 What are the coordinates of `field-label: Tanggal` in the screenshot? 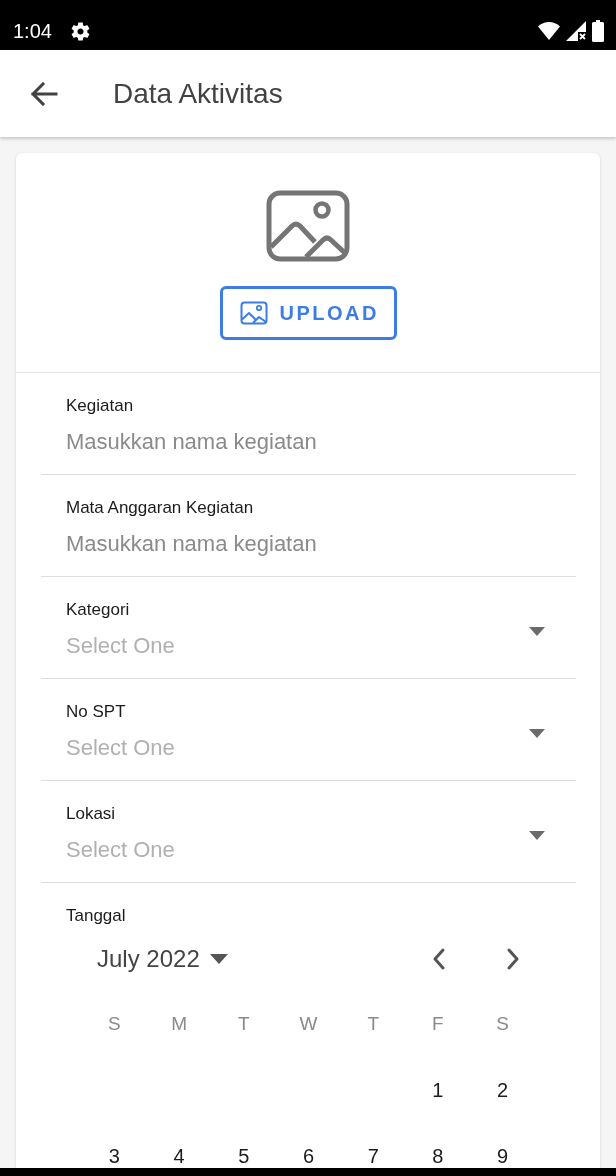 It's located at (96, 916).